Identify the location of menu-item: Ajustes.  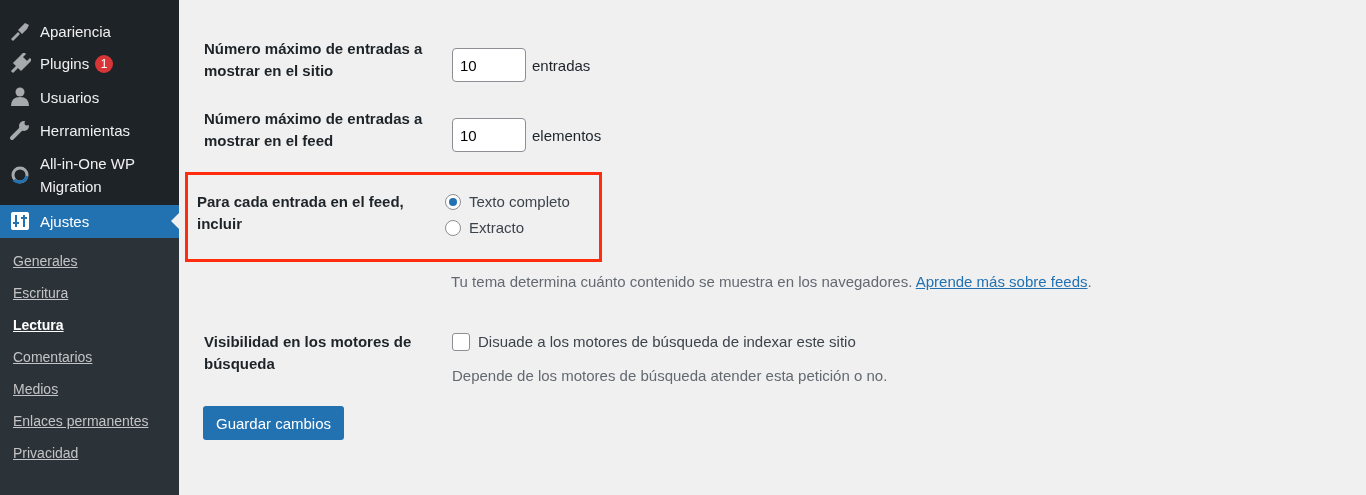
(89, 221).